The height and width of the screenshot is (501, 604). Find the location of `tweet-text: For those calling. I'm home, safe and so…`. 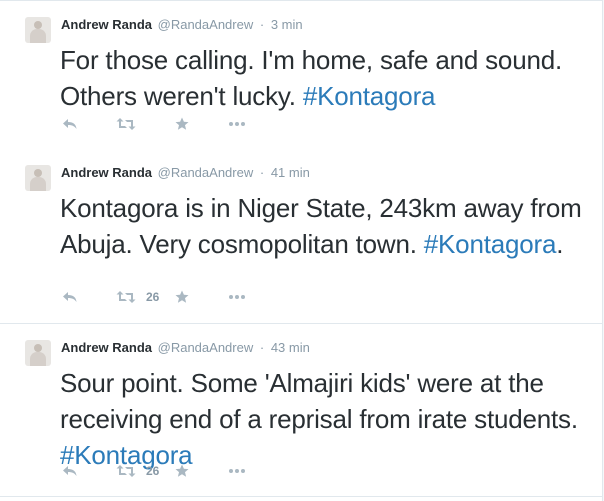

tweet-text: For those calling. I'm home, safe and so… is located at coordinates (327, 78).